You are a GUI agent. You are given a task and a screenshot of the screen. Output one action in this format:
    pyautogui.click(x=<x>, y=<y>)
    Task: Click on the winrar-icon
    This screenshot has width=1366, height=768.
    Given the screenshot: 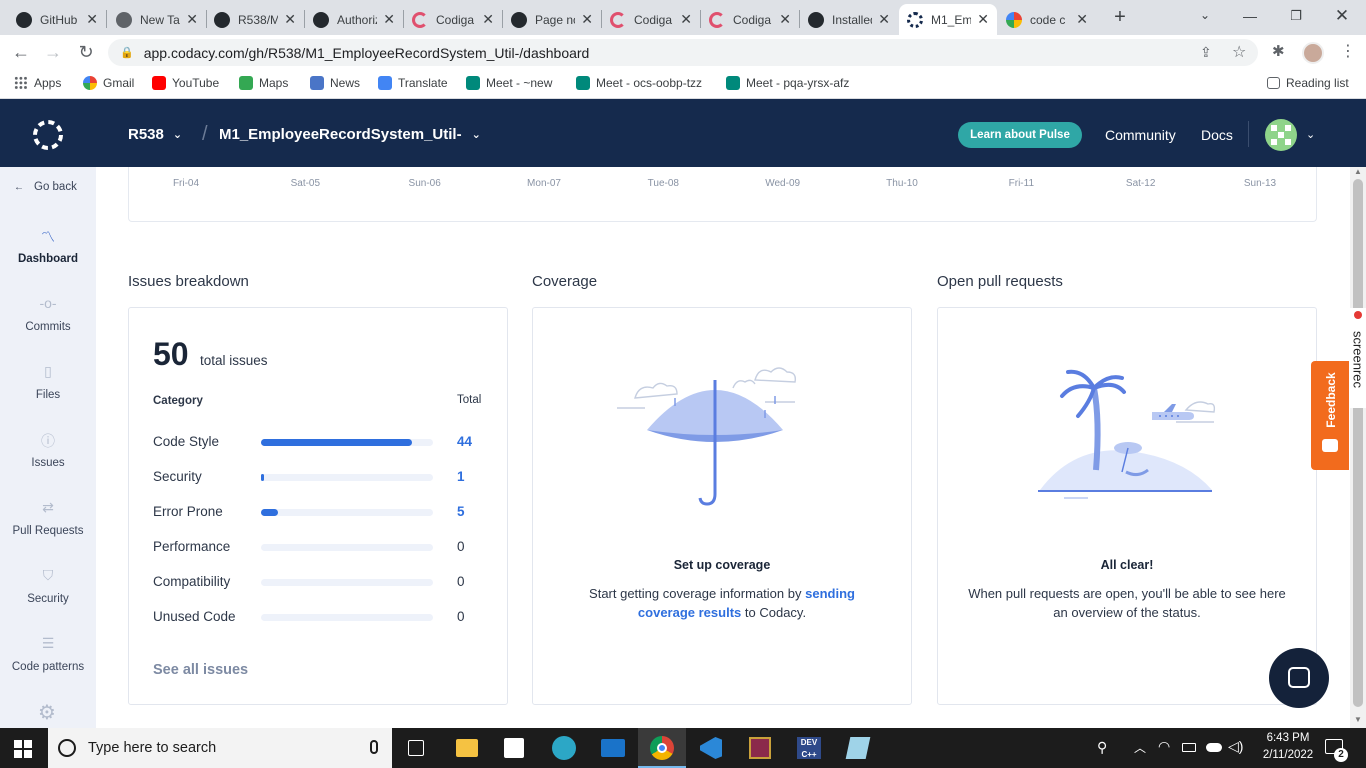 What is the action you would take?
    pyautogui.click(x=760, y=748)
    